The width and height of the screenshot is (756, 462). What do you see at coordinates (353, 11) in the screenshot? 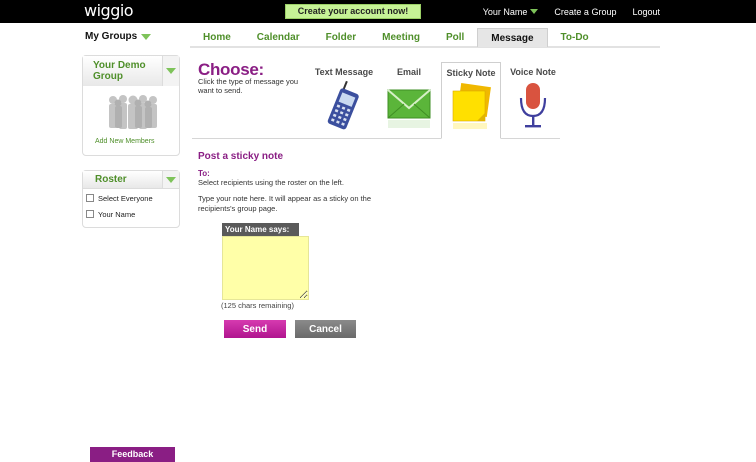
I see `create-account-button: Create your account now!` at bounding box center [353, 11].